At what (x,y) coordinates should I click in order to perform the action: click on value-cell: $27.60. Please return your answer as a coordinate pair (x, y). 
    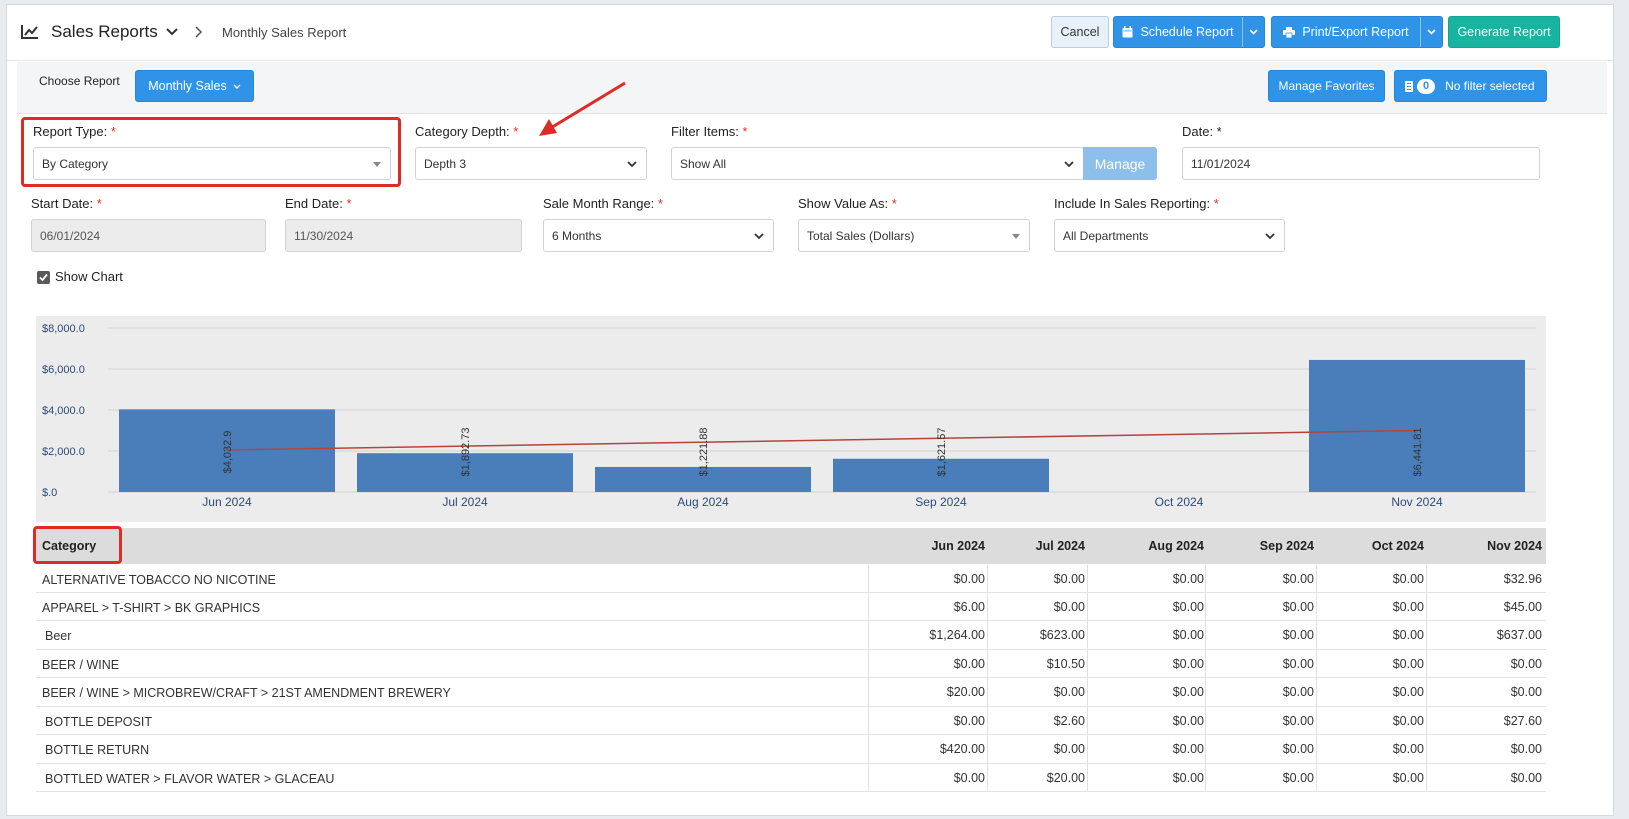
    Looking at the image, I should click on (1522, 721).